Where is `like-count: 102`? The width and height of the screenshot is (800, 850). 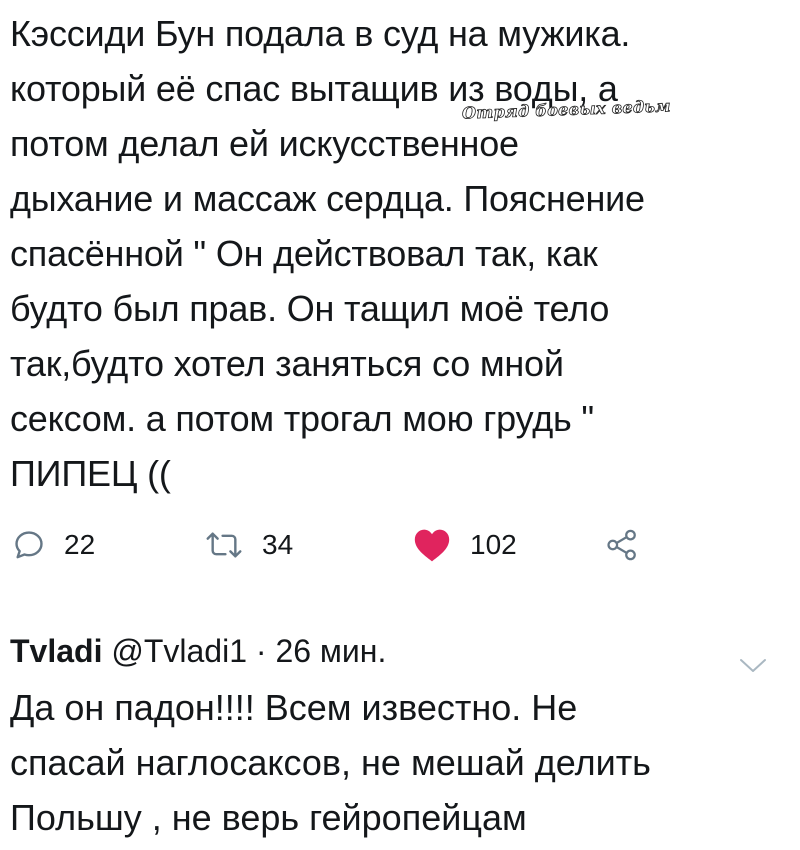
like-count: 102 is located at coordinates (493, 544).